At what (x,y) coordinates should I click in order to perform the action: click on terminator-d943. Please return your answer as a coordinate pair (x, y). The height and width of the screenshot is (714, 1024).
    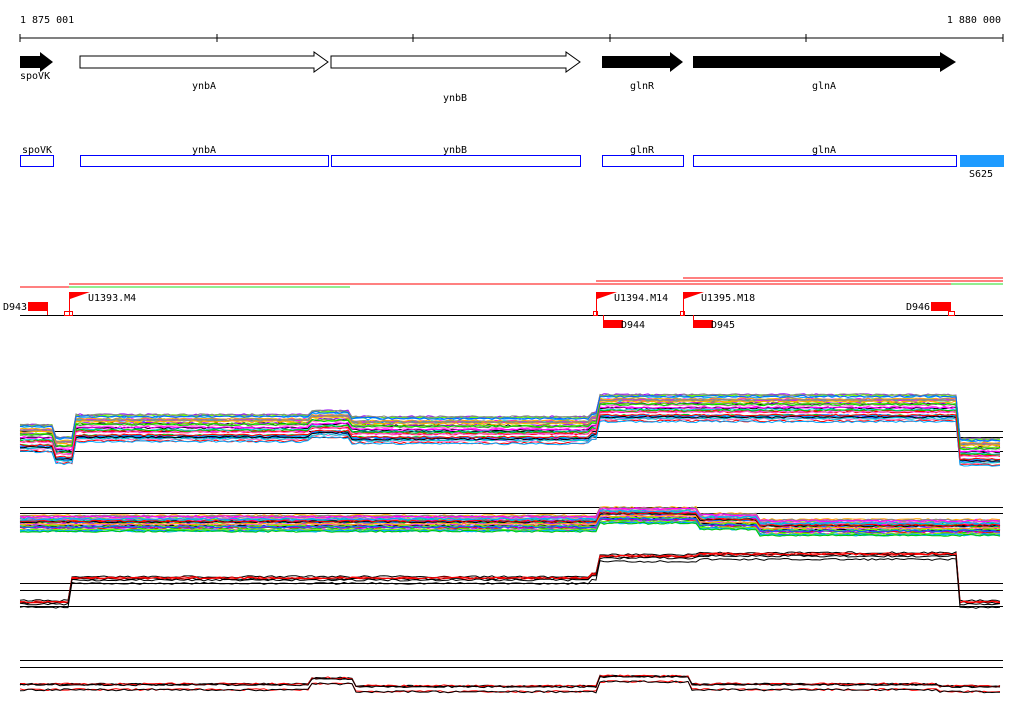
    Looking at the image, I should click on (38, 306).